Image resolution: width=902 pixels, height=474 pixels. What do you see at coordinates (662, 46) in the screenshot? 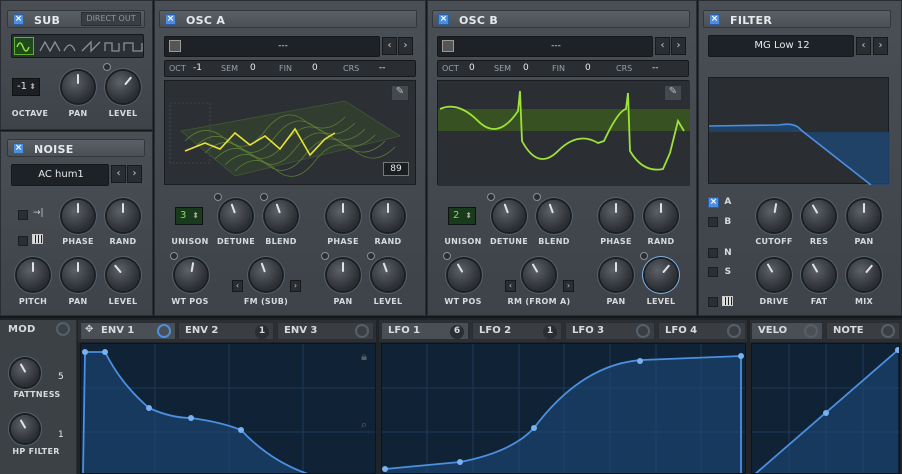
I see `osc-b-prev-button: ‹` at bounding box center [662, 46].